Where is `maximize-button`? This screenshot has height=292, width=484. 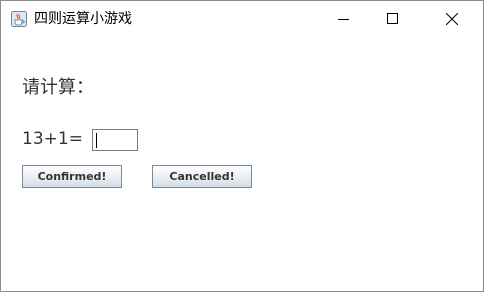
maximize-button is located at coordinates (394, 19).